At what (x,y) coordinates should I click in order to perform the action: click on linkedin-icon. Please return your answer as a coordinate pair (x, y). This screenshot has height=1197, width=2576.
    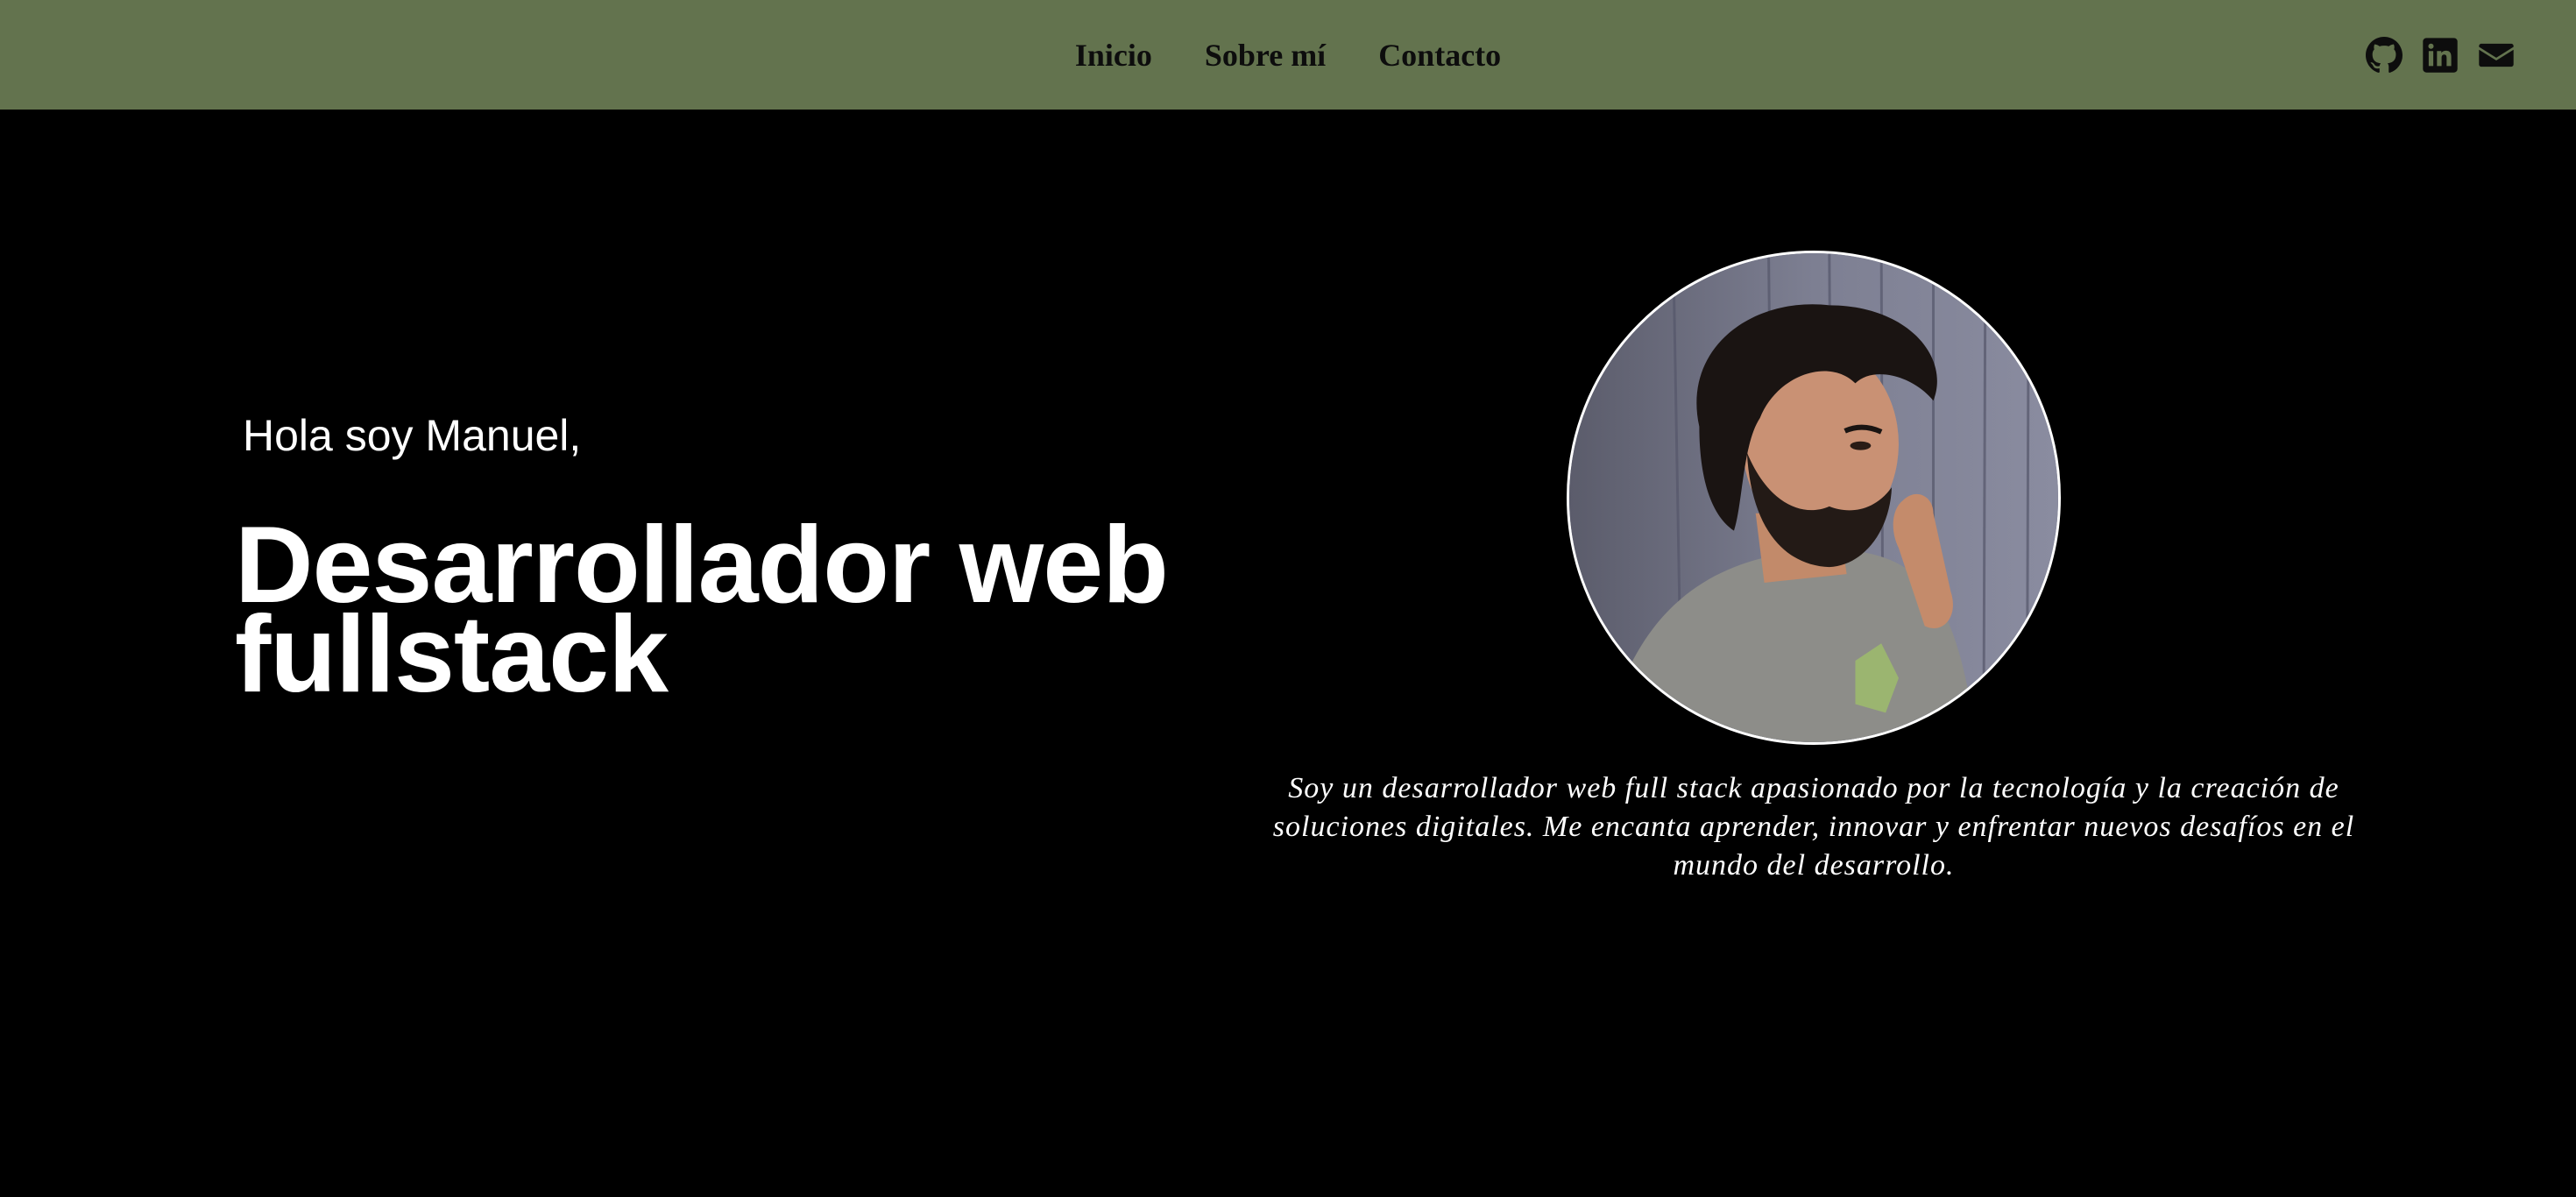
    Looking at the image, I should click on (2440, 56).